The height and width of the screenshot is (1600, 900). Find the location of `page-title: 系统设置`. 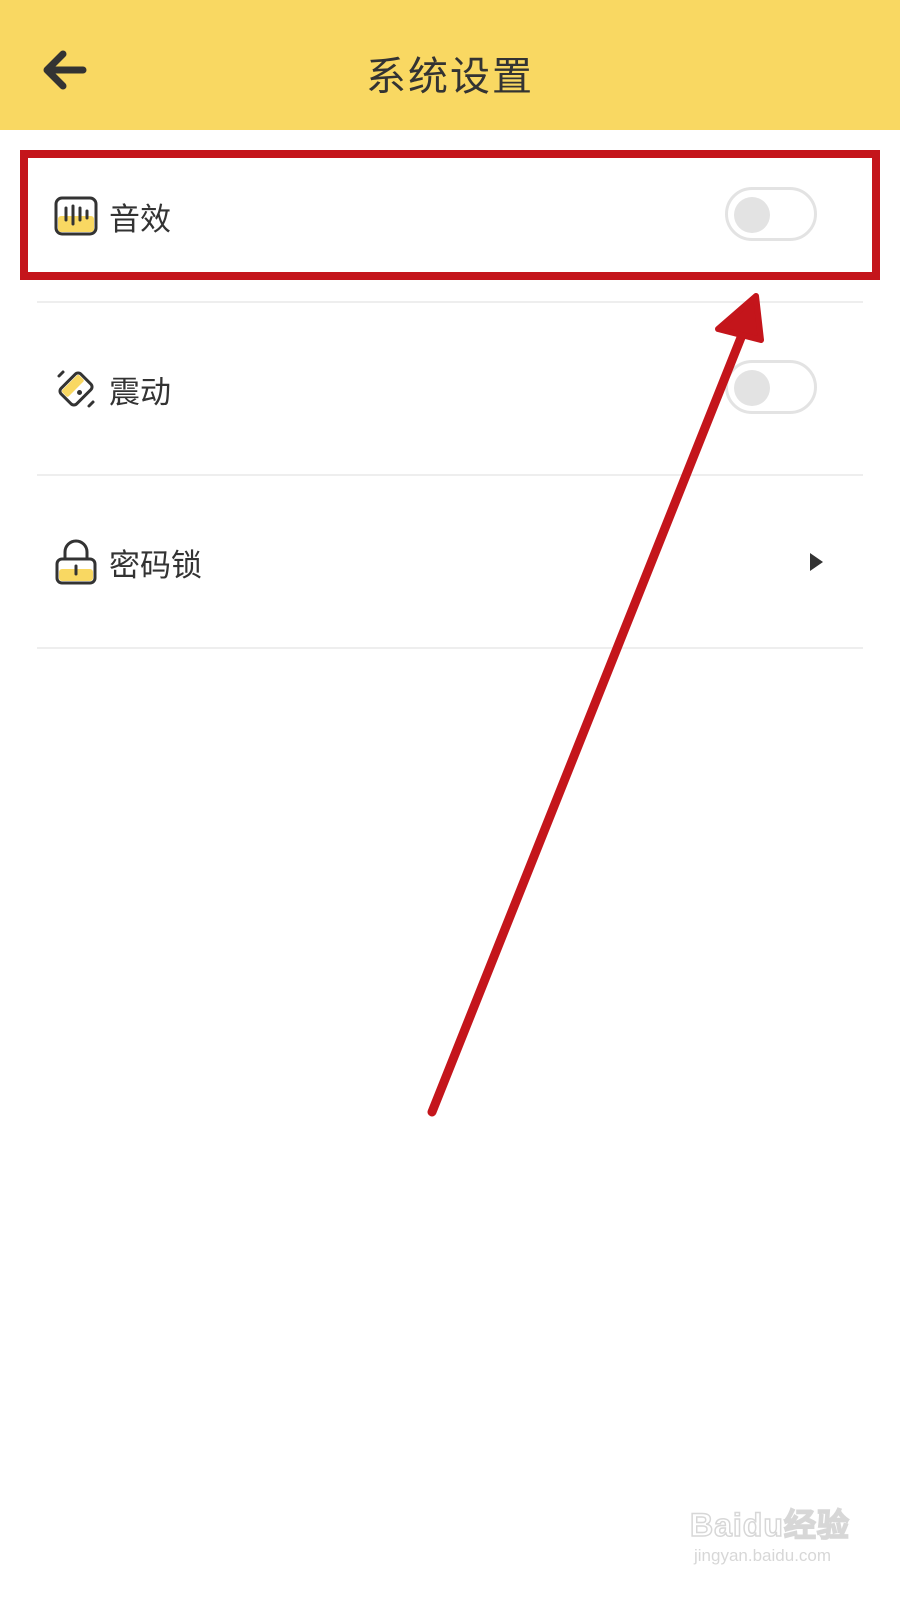

page-title: 系统设置 is located at coordinates (450, 76).